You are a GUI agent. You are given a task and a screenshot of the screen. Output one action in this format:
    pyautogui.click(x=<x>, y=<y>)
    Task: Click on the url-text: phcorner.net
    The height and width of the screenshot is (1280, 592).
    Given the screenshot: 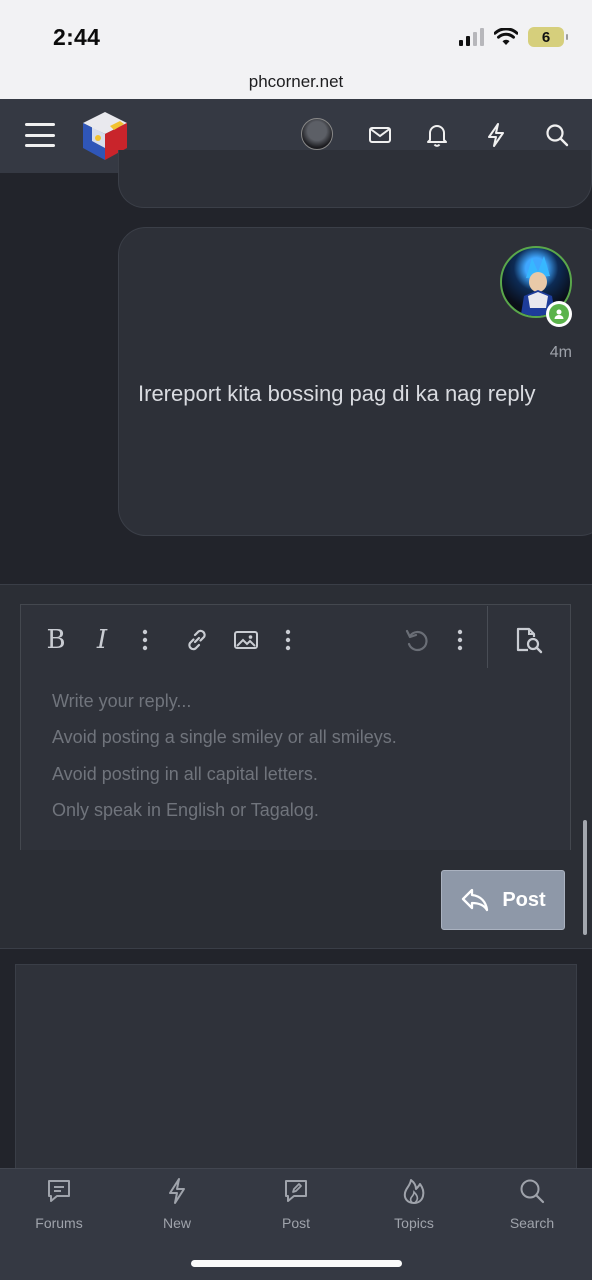 What is the action you would take?
    pyautogui.click(x=296, y=82)
    